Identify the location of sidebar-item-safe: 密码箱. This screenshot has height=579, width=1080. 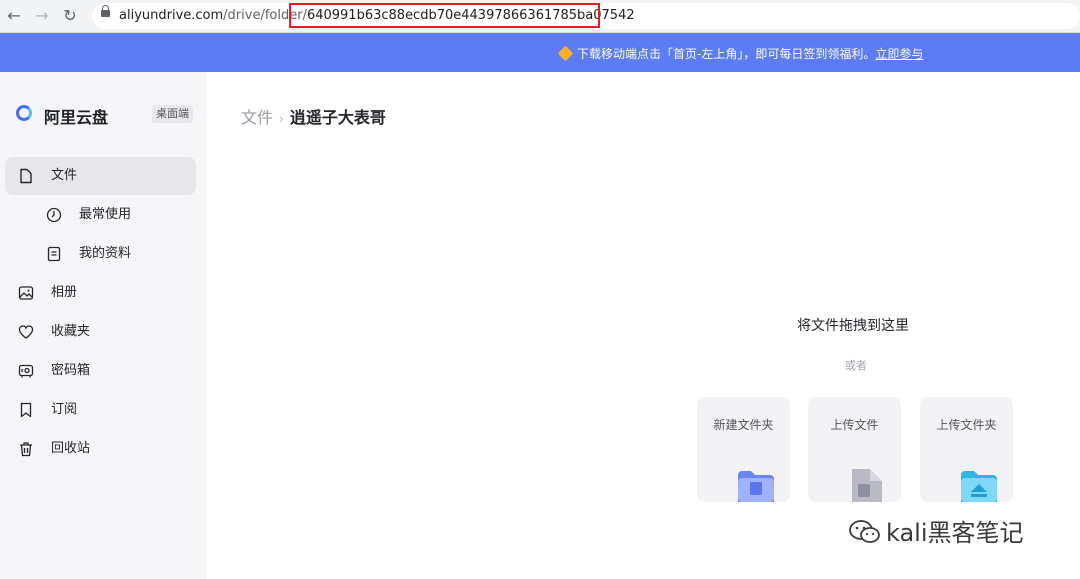
(100, 371).